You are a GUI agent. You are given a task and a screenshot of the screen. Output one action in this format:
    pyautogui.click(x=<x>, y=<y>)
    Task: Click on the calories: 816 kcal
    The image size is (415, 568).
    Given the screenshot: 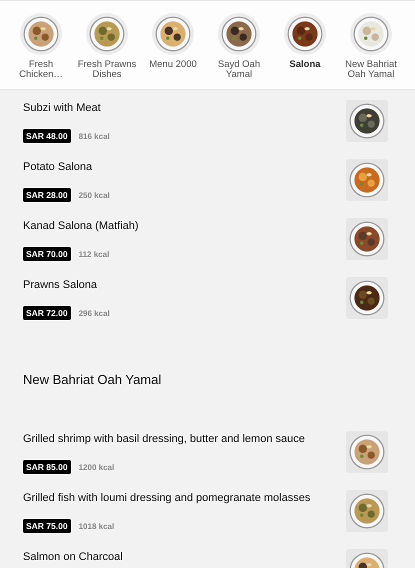 What is the action you would take?
    pyautogui.click(x=94, y=136)
    